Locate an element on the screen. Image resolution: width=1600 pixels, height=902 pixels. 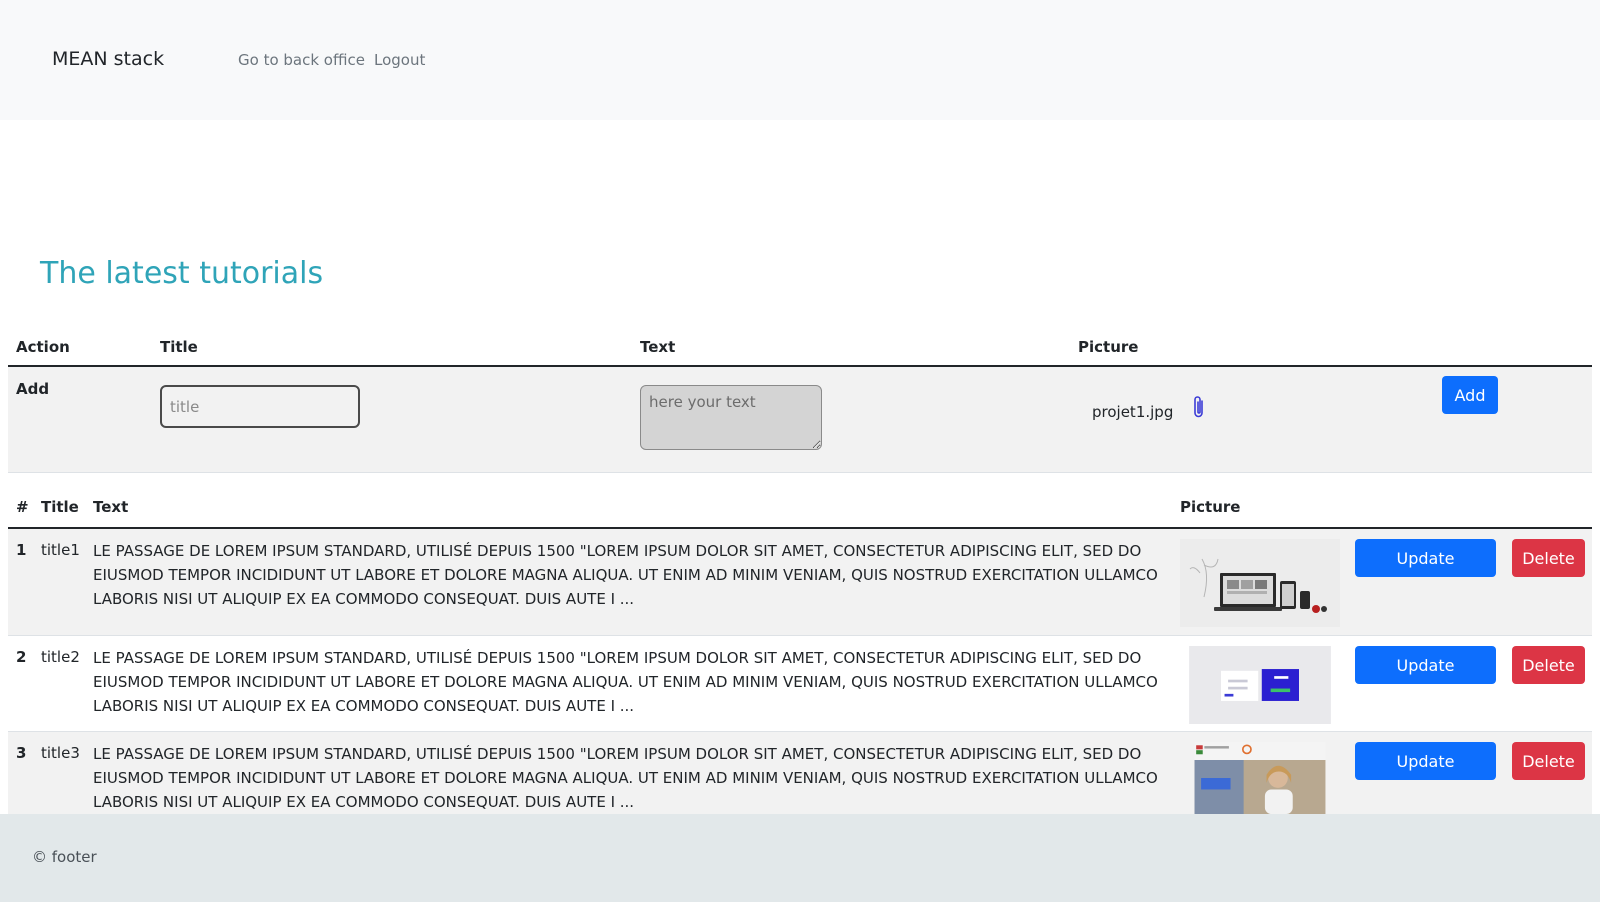
add-table-header: Action Title Text Picture is located at coordinates (800, 348).